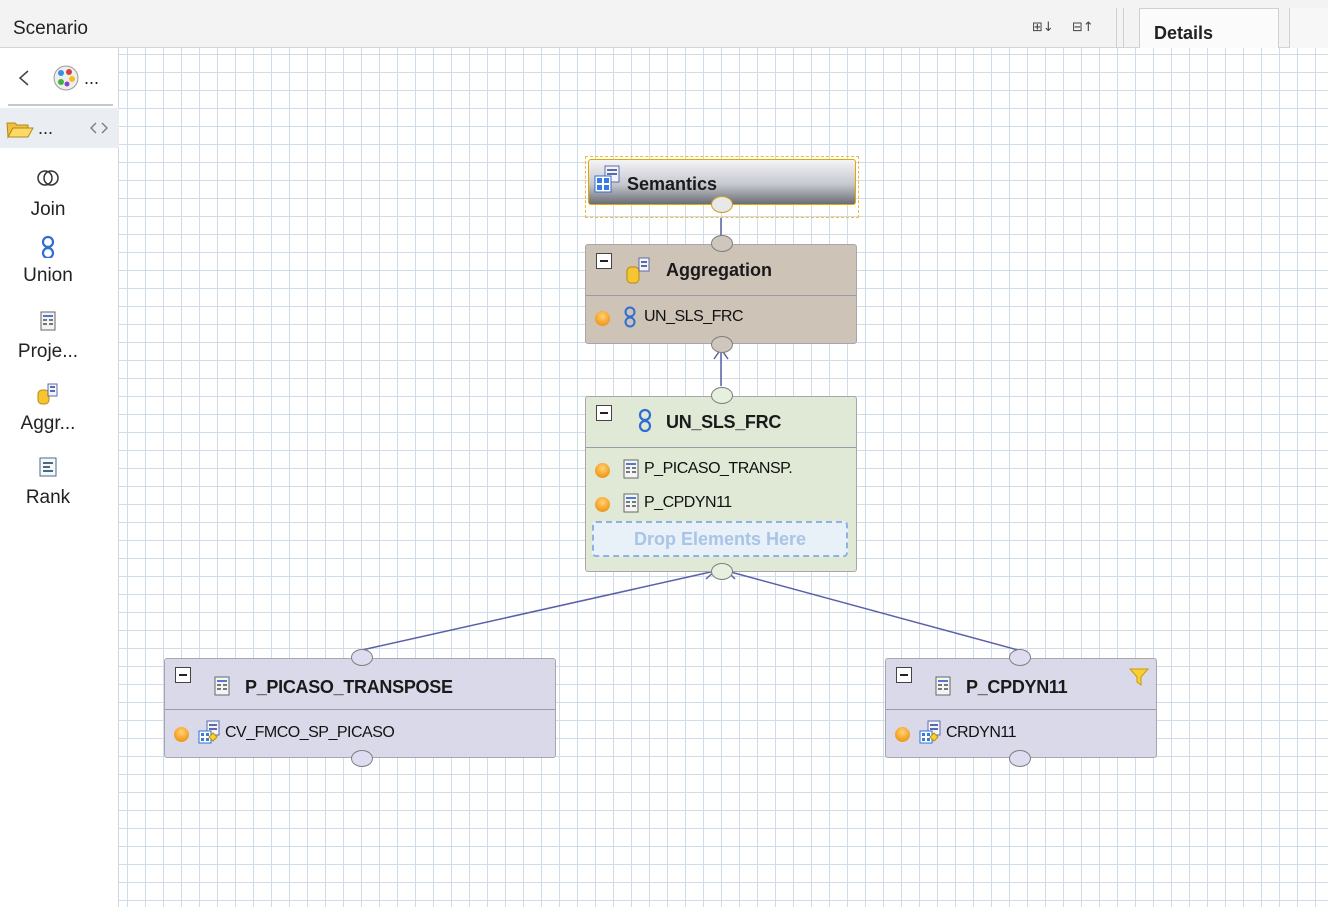 Image resolution: width=1328 pixels, height=907 pixels. What do you see at coordinates (99, 128) in the screenshot?
I see `pin-arrows-icon` at bounding box center [99, 128].